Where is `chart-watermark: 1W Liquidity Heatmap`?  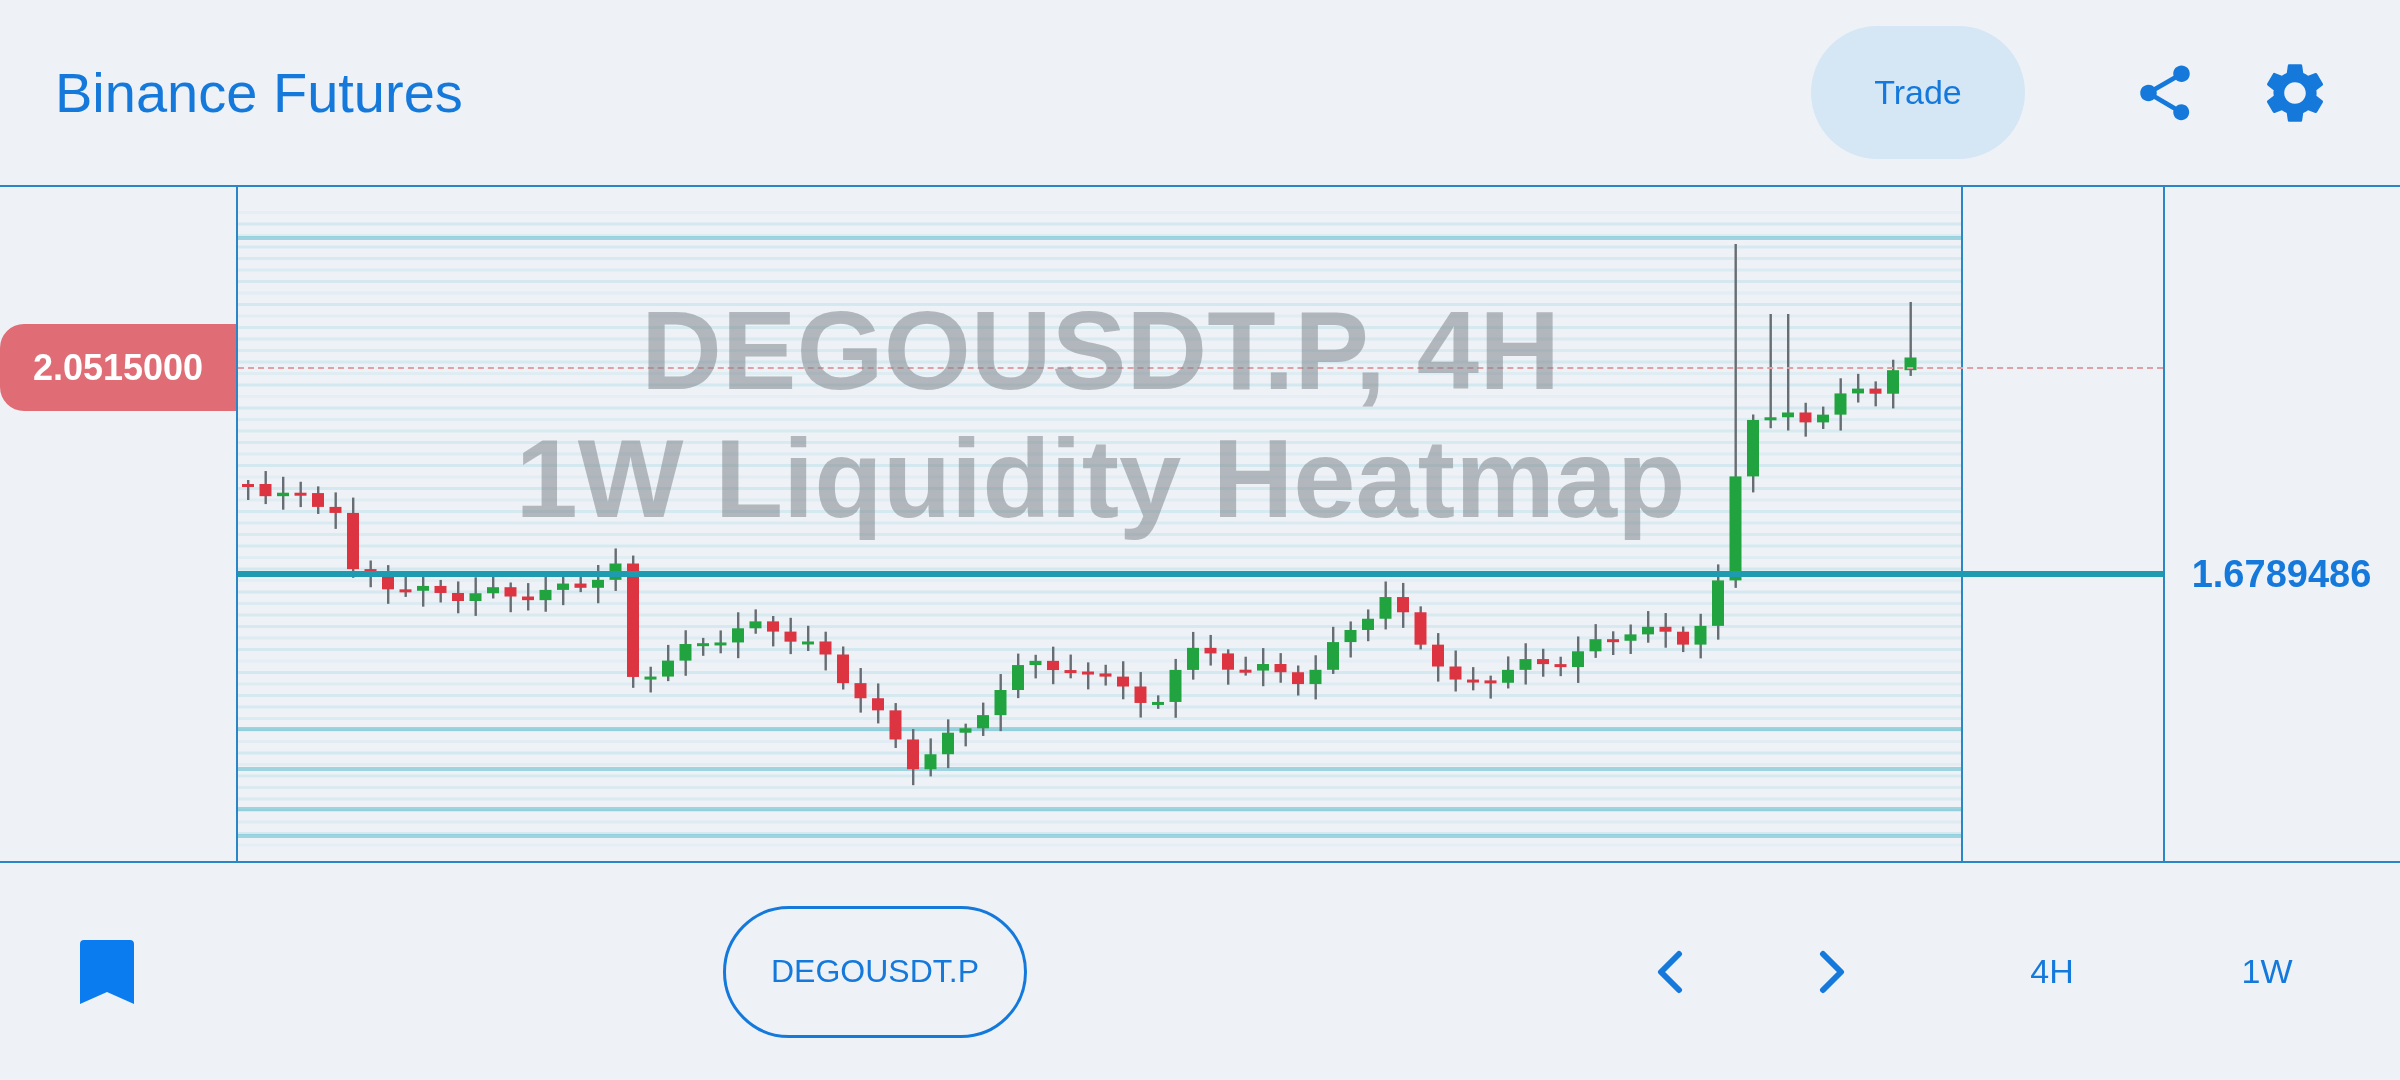
chart-watermark: 1W Liquidity Heatmap is located at coordinates (1100, 479).